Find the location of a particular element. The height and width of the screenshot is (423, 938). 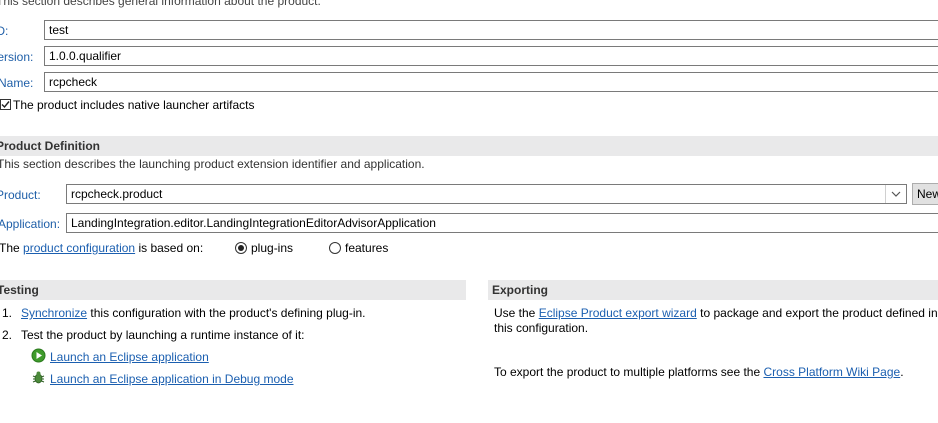

features-radio is located at coordinates (335, 248).